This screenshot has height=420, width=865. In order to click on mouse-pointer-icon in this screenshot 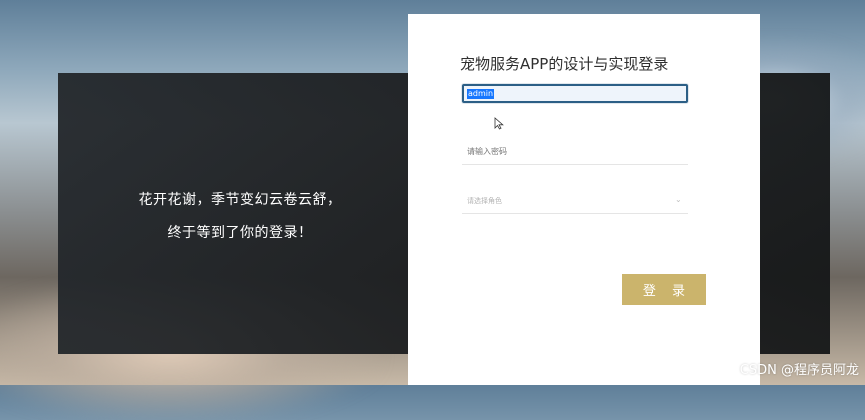, I will do `click(499, 123)`.